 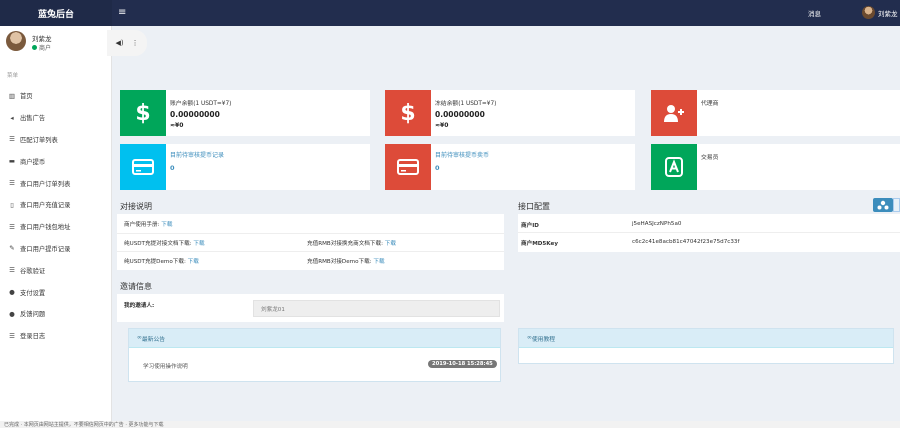 I want to click on sidebar-item: ● 支付设置, so click(x=56, y=292).